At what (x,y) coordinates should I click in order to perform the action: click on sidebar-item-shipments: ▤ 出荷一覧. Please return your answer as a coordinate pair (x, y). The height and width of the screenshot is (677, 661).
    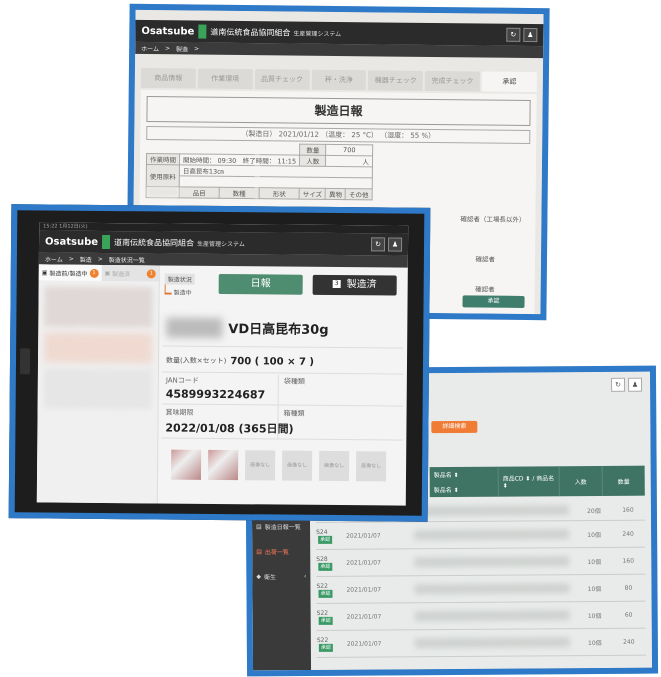
    Looking at the image, I should click on (281, 551).